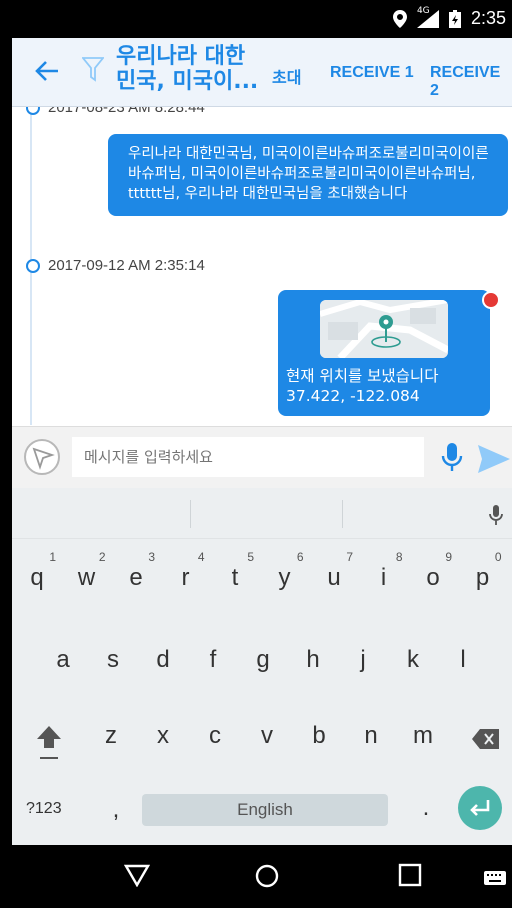  Describe the element at coordinates (93, 69) in the screenshot. I see `filter-icon` at that location.